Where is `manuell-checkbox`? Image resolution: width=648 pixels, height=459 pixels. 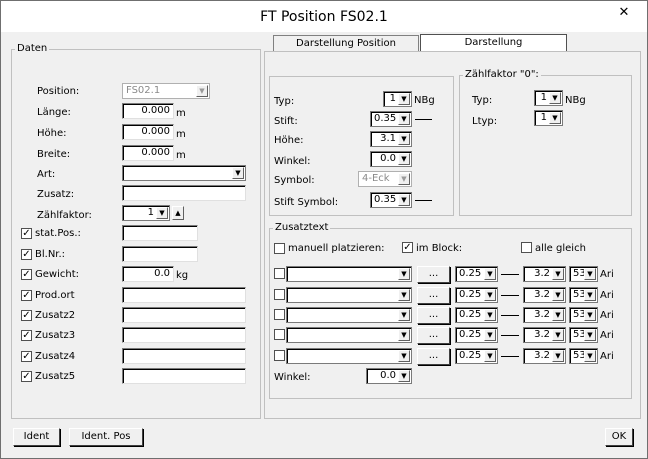
manuell-checkbox is located at coordinates (279, 248).